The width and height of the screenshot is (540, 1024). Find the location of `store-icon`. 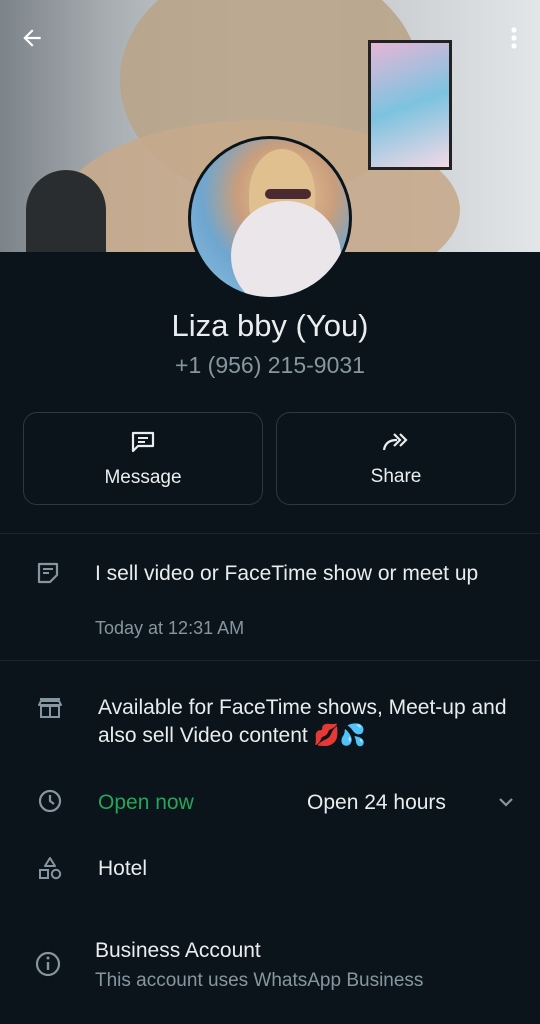

store-icon is located at coordinates (50, 708).